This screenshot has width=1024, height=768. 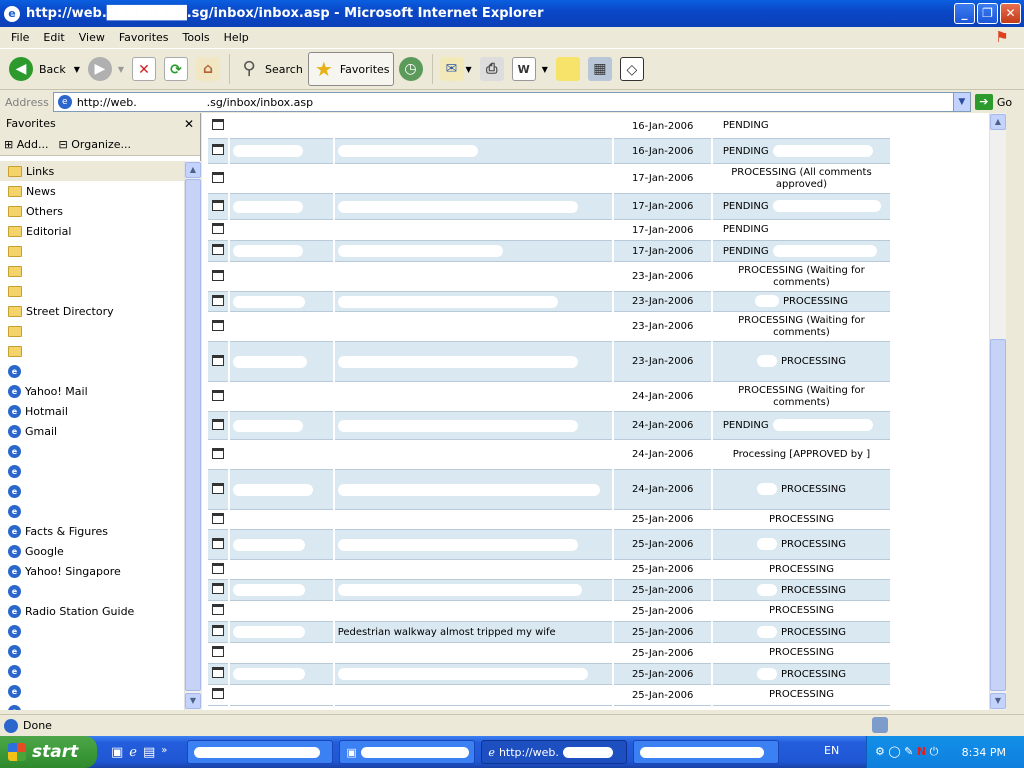 What do you see at coordinates (600, 69) in the screenshot?
I see `research-button: ▦` at bounding box center [600, 69].